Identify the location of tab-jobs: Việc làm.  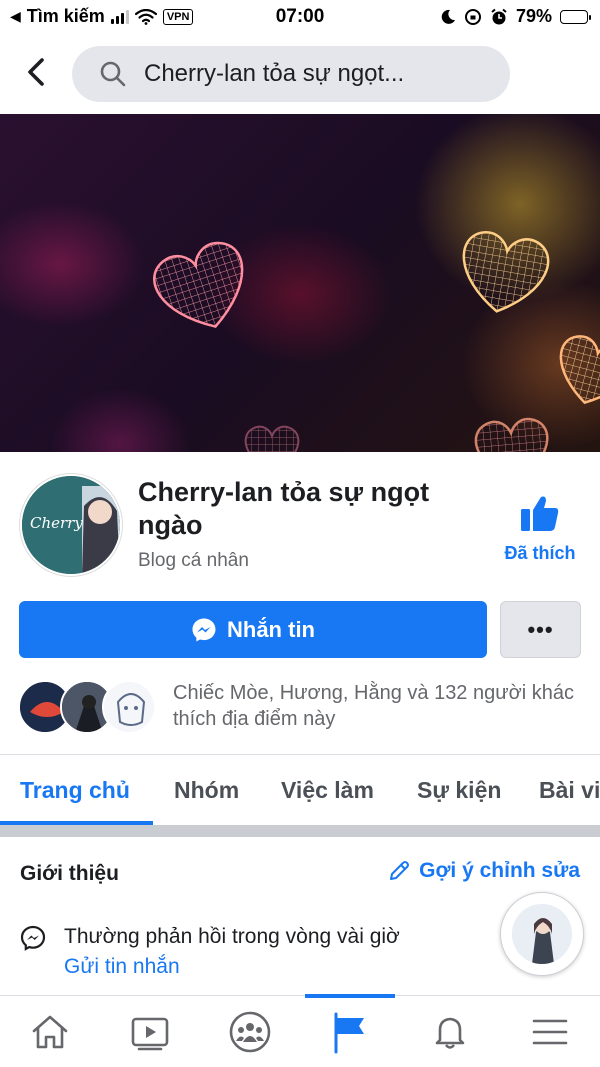
(327, 790).